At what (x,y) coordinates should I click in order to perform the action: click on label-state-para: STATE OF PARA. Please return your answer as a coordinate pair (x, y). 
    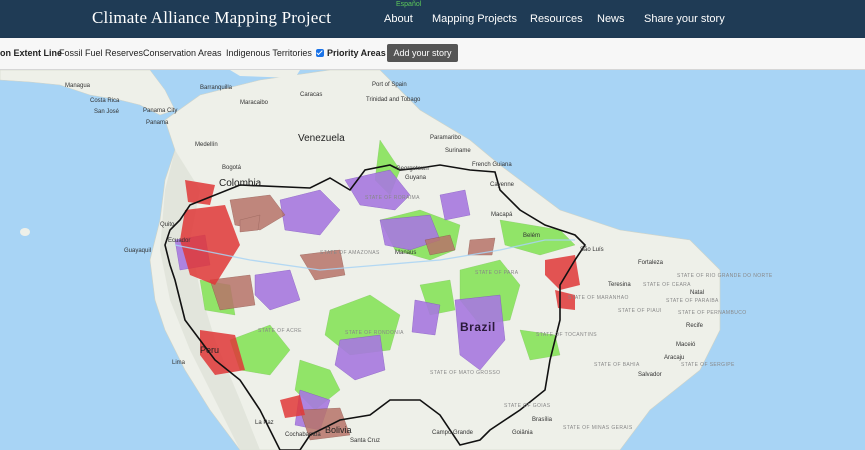
    Looking at the image, I should click on (497, 273).